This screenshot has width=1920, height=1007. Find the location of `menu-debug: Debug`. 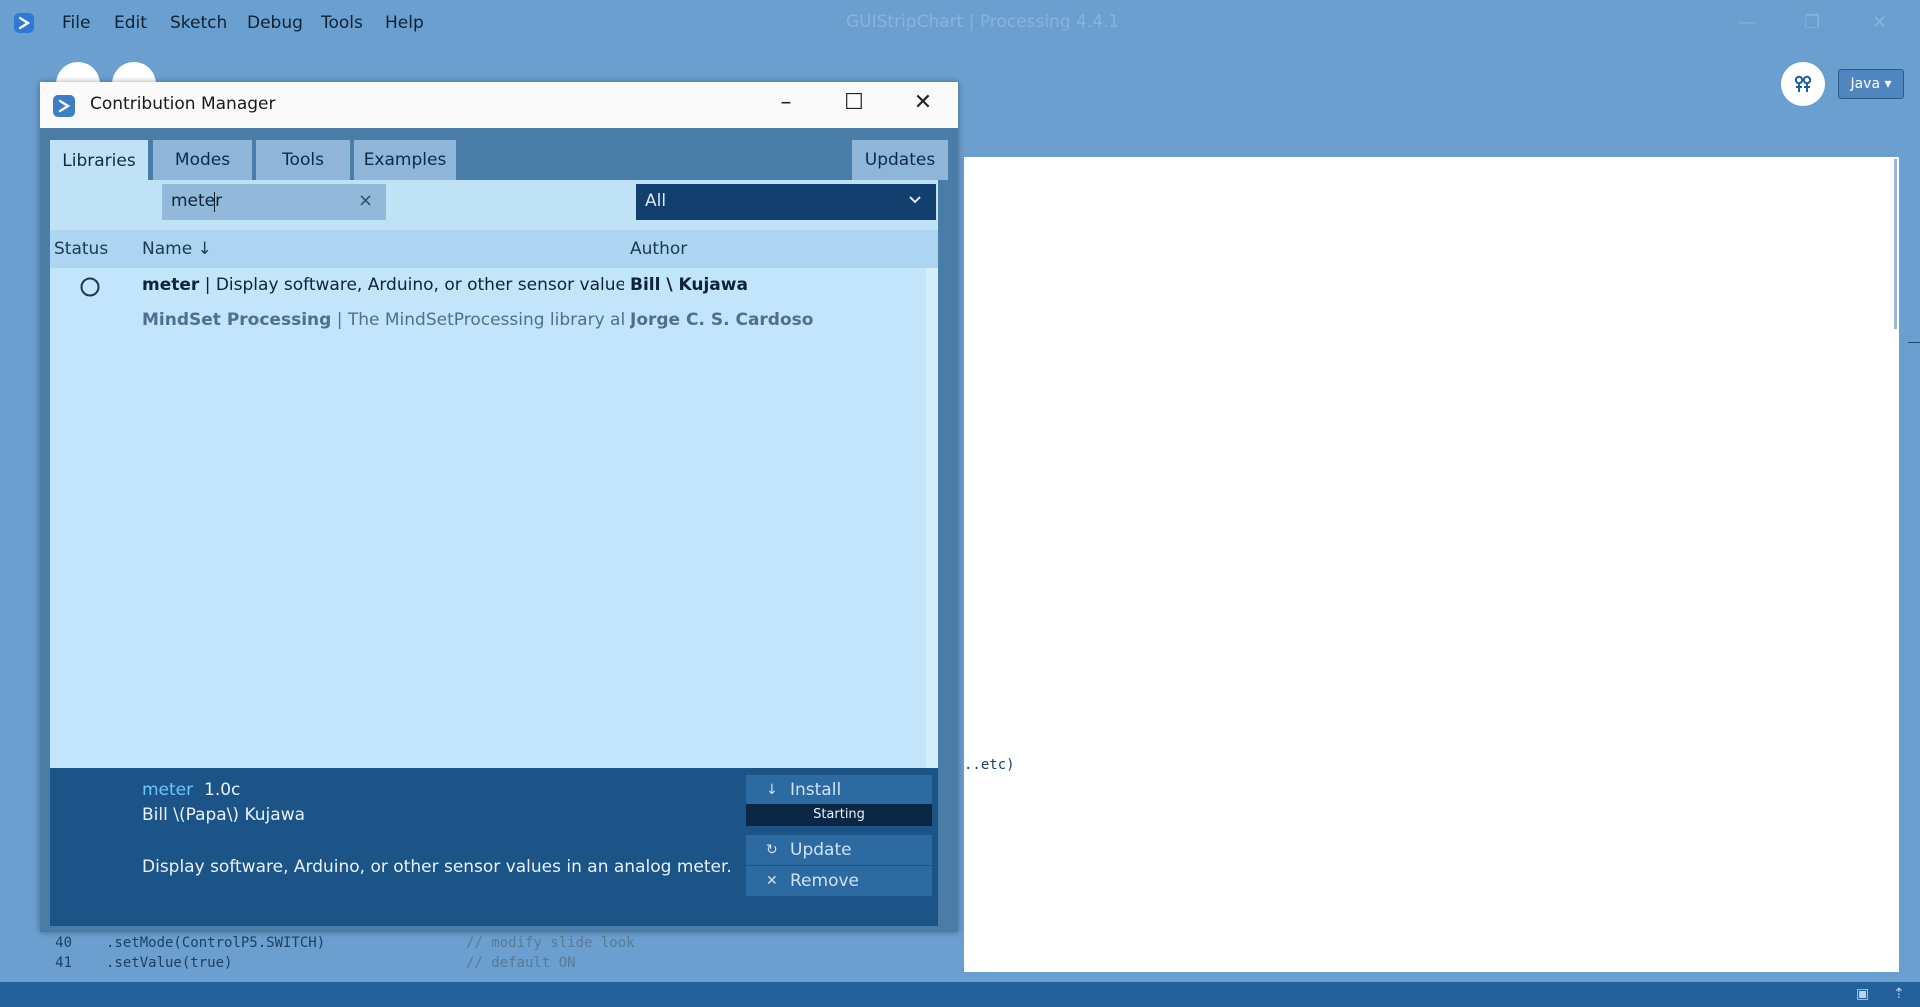

menu-debug: Debug is located at coordinates (275, 23).